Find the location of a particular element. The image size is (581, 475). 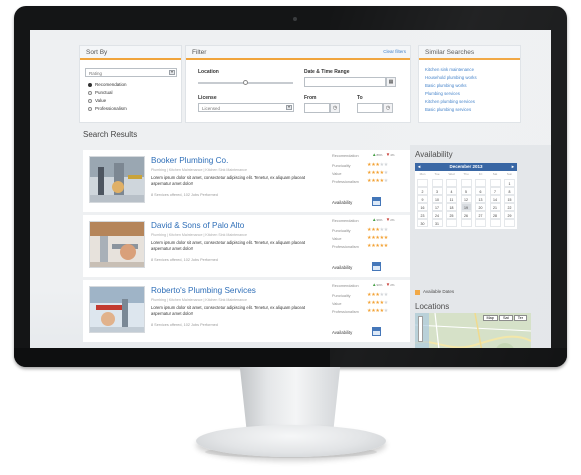

chevron-down-icon: ▾ is located at coordinates (172, 72).